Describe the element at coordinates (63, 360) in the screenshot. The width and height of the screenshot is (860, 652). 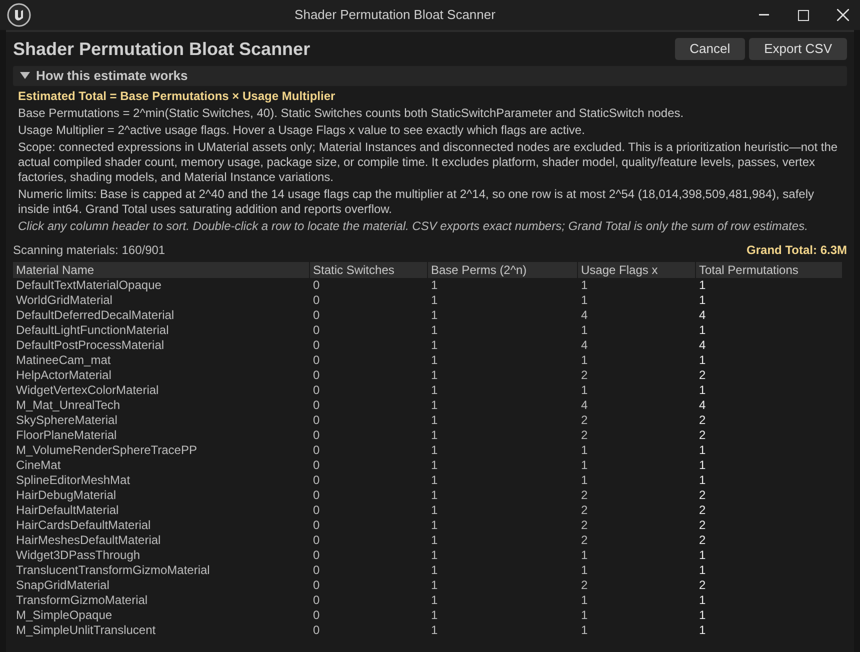
I see `material-name-cell-text: MatineeCam_mat` at that location.